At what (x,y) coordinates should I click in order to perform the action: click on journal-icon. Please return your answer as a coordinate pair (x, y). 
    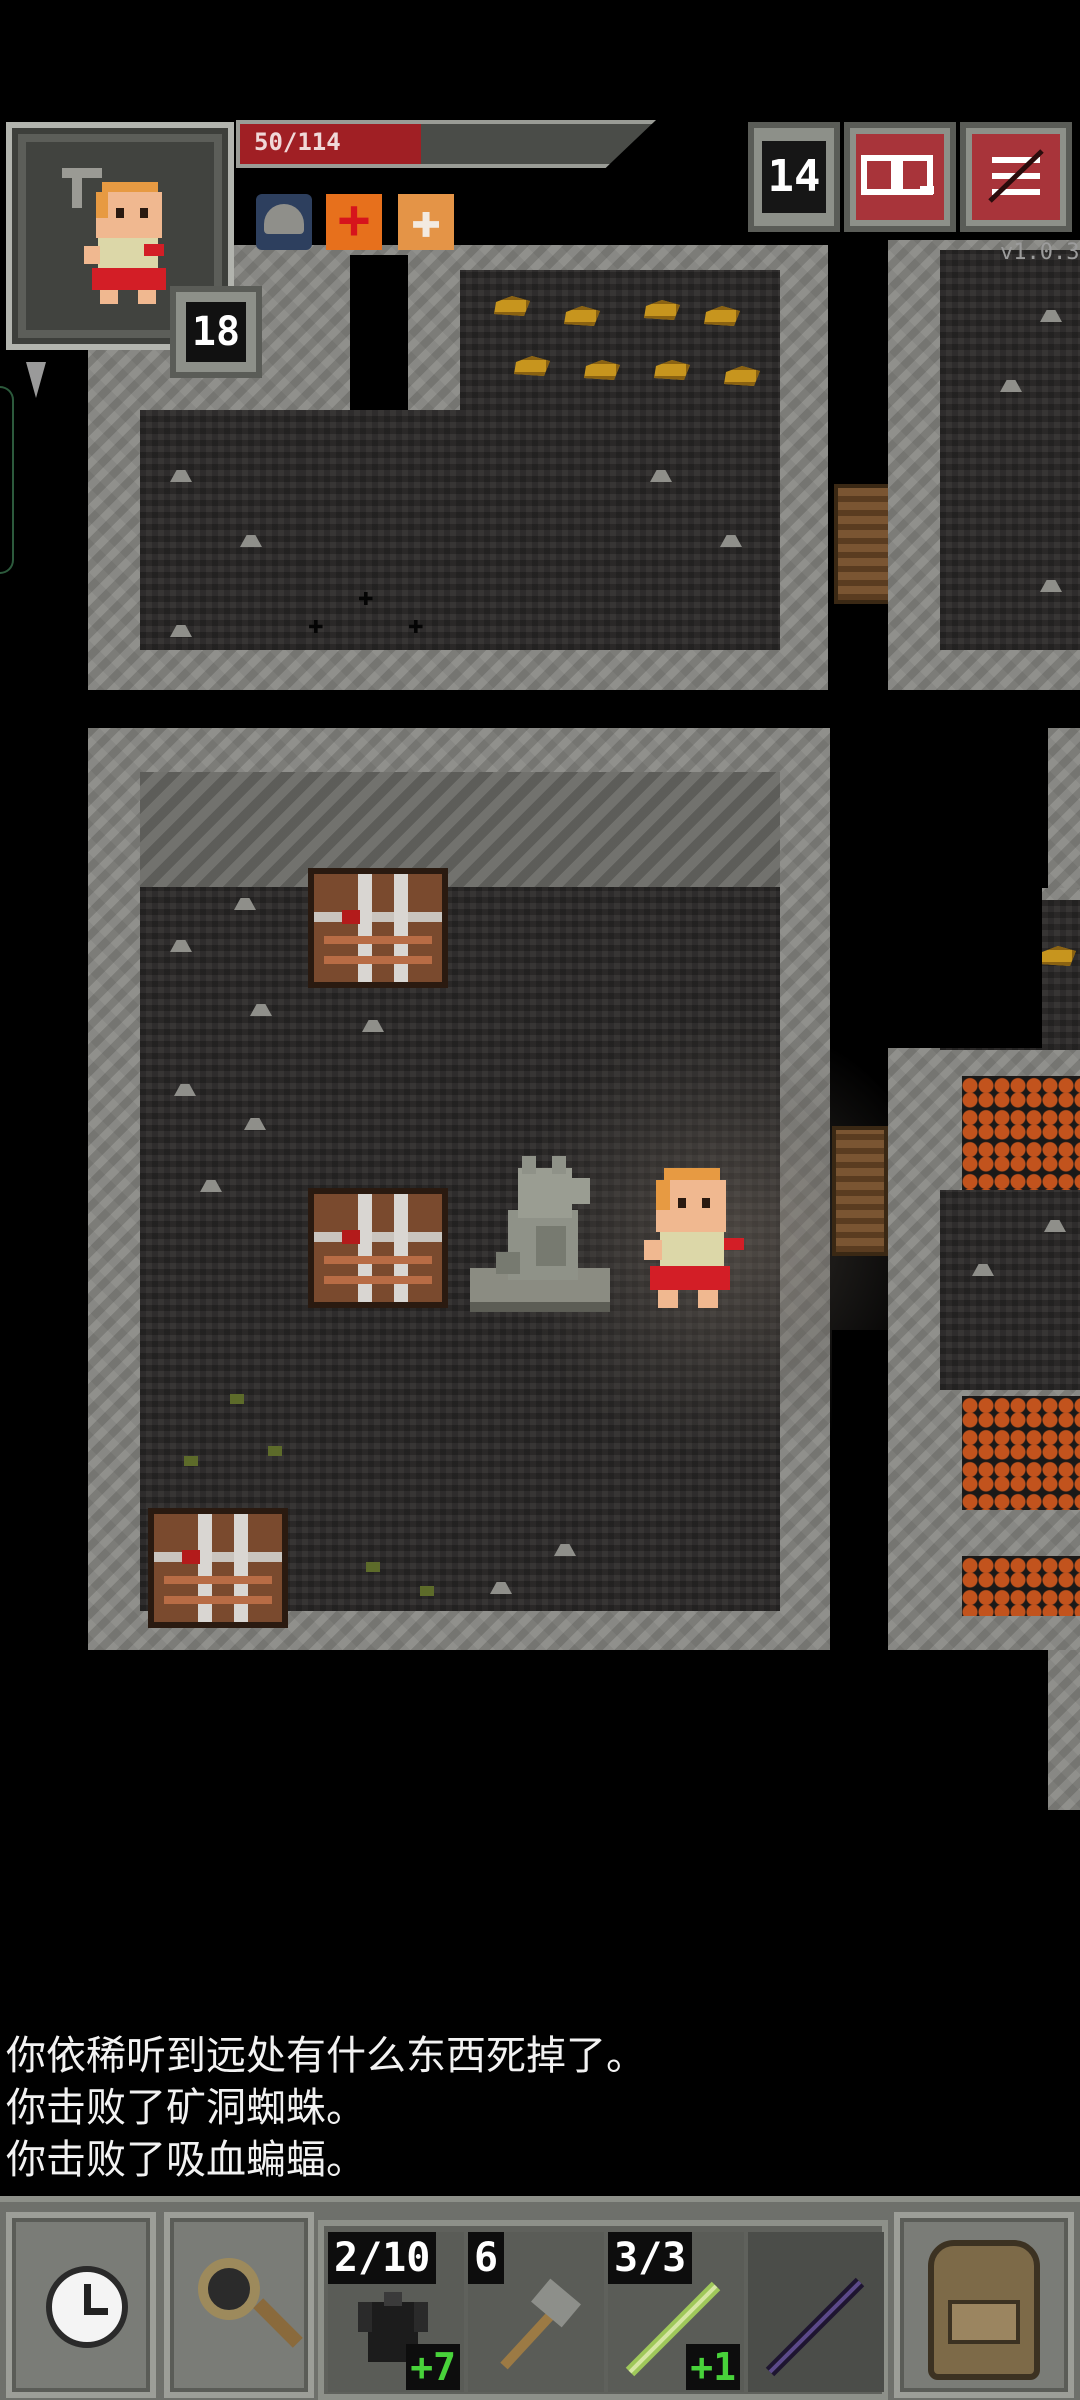
    Looking at the image, I should click on (900, 177).